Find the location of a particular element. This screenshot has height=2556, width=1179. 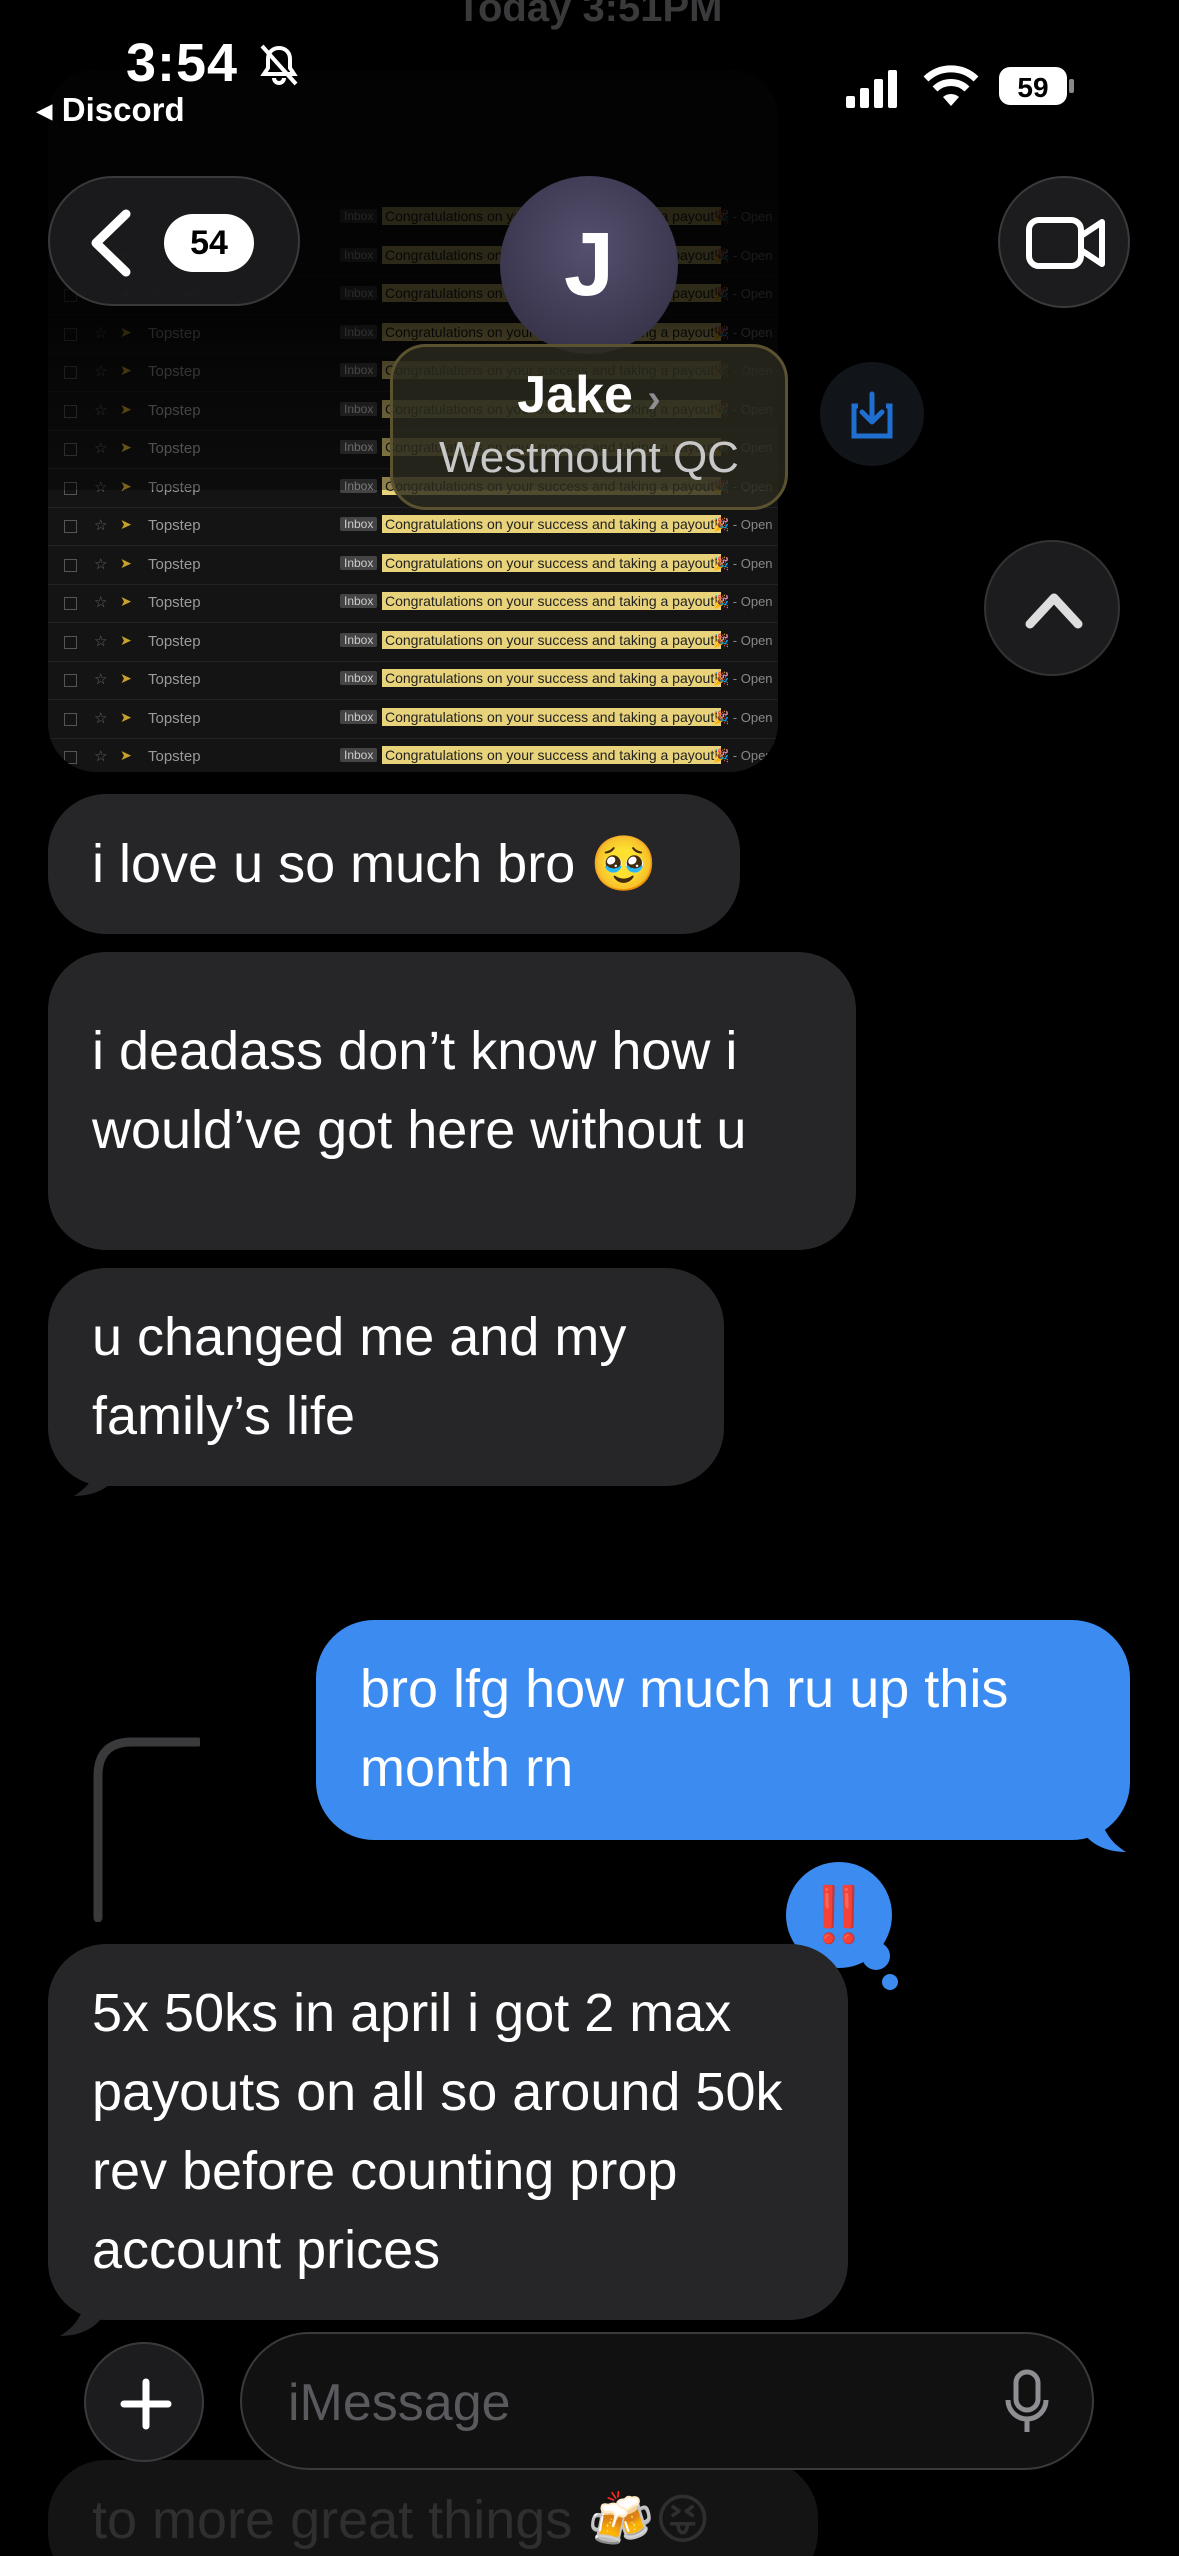

battery-icon: 59 is located at coordinates (1036, 86).